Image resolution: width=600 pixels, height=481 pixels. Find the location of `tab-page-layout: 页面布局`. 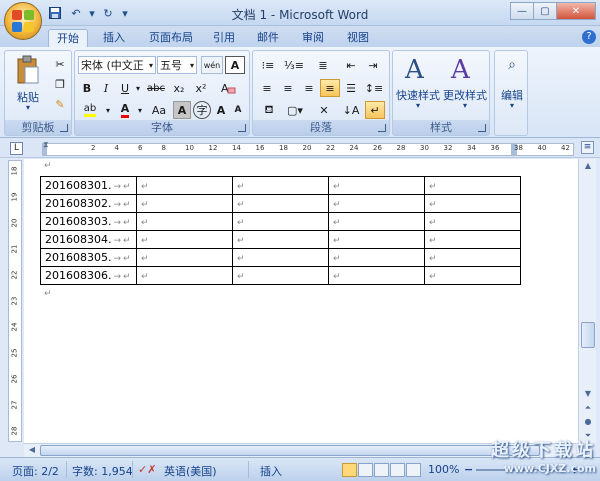

tab-page-layout: 页面布局 is located at coordinates (171, 38).